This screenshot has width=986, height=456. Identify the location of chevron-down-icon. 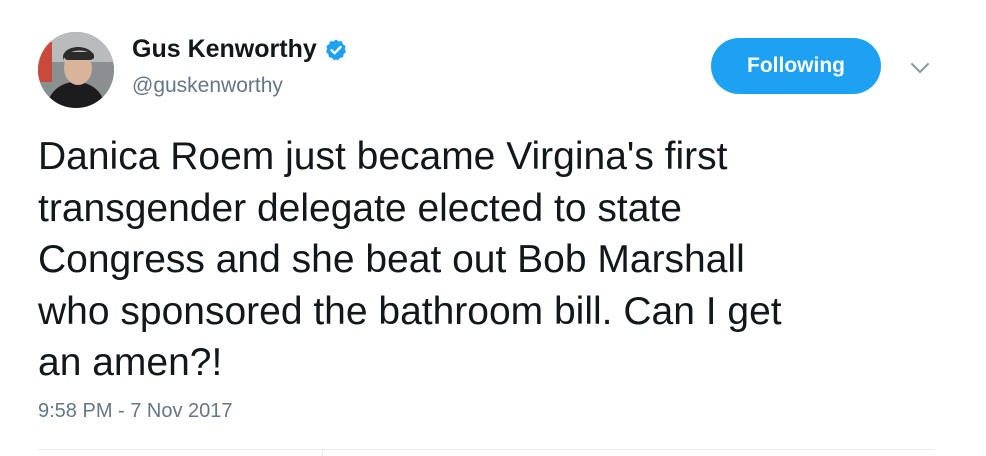
(920, 68).